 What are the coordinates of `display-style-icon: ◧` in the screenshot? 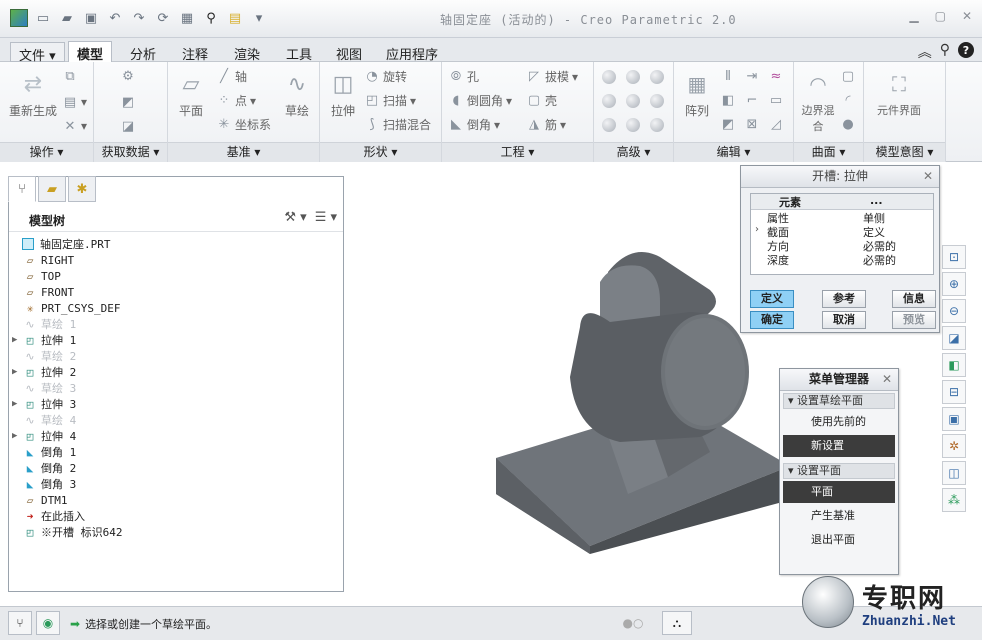 It's located at (954, 365).